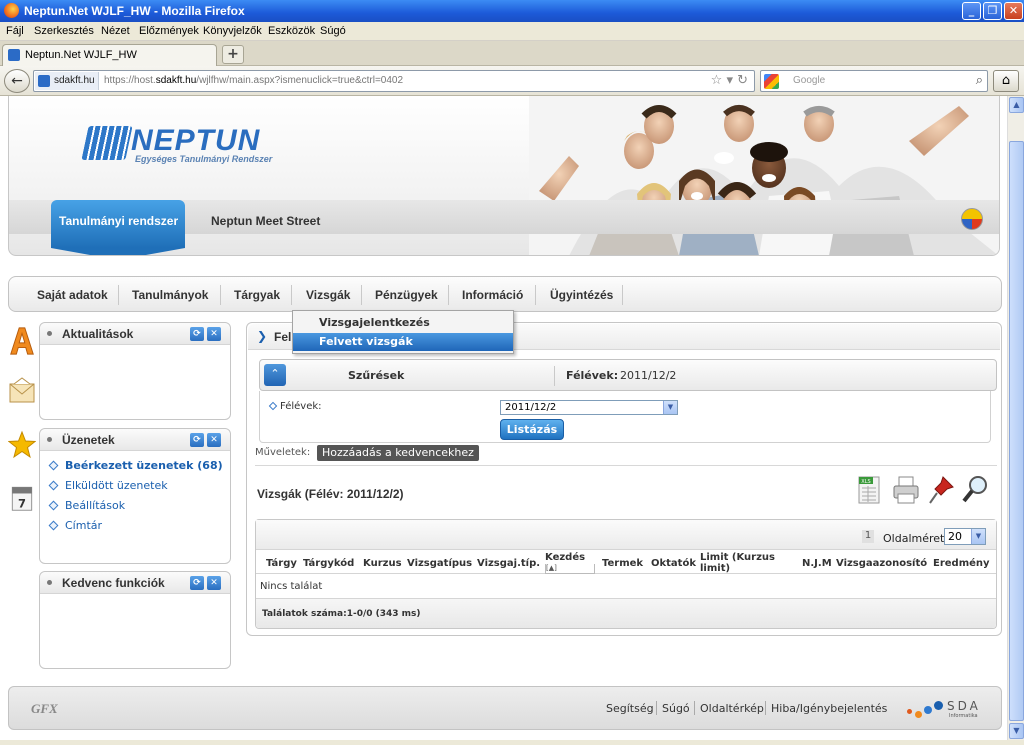  I want to click on col-targykod: Tárgykód, so click(328, 563).